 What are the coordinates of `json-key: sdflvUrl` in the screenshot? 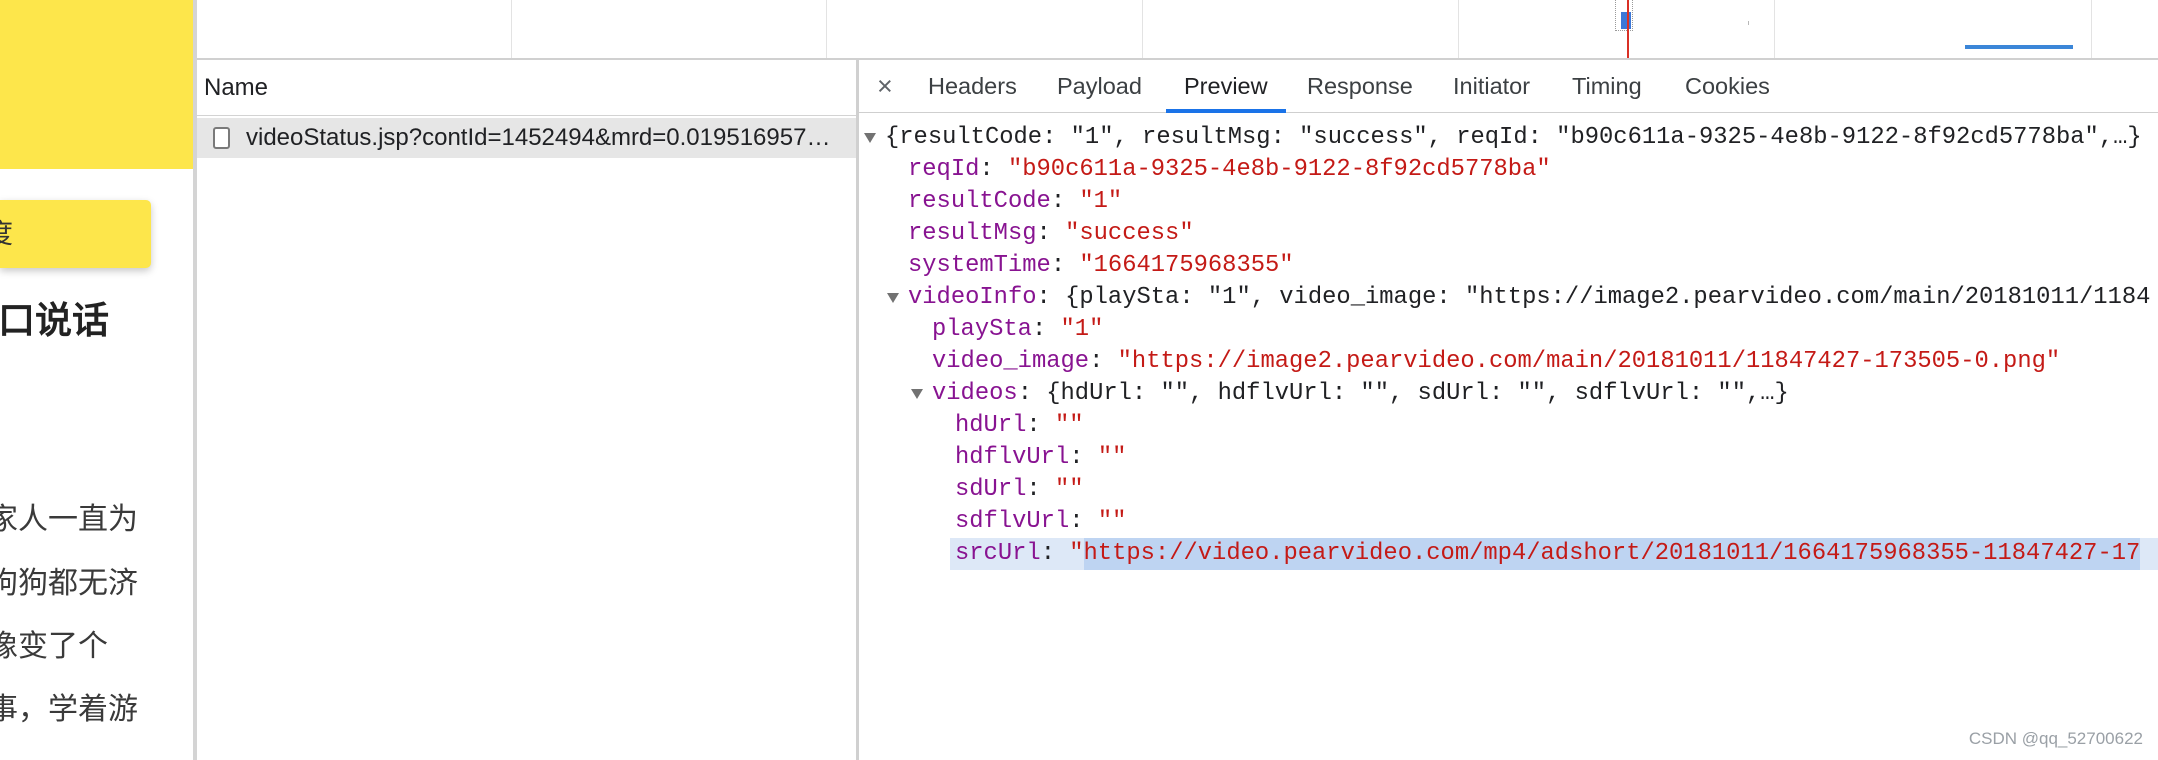 It's located at (1012, 521).